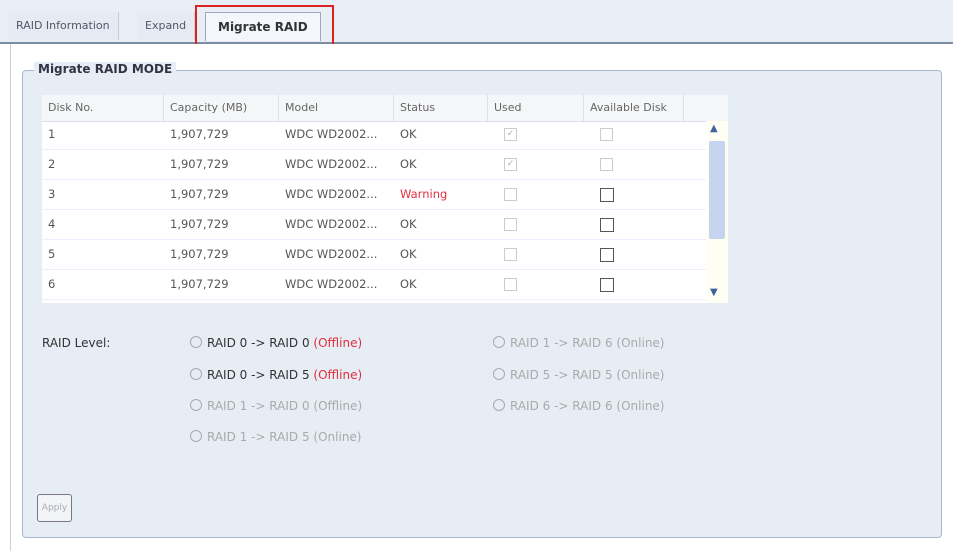 The width and height of the screenshot is (953, 551). I want to click on tab-bar: RAID Information Expand Migrate RAID, so click(476, 22).